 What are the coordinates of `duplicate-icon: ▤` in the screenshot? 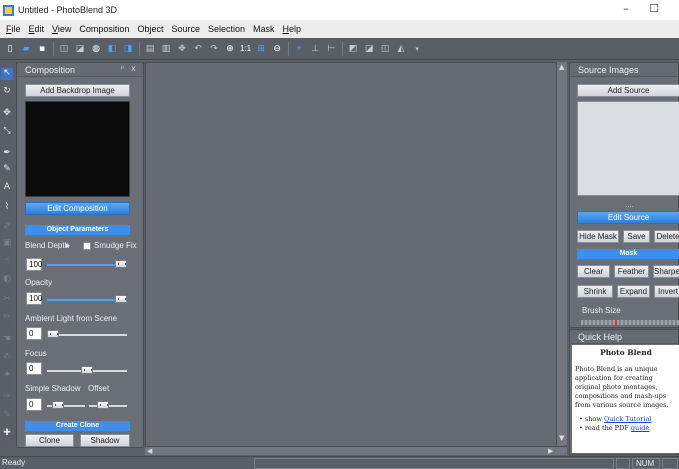 It's located at (150, 49).